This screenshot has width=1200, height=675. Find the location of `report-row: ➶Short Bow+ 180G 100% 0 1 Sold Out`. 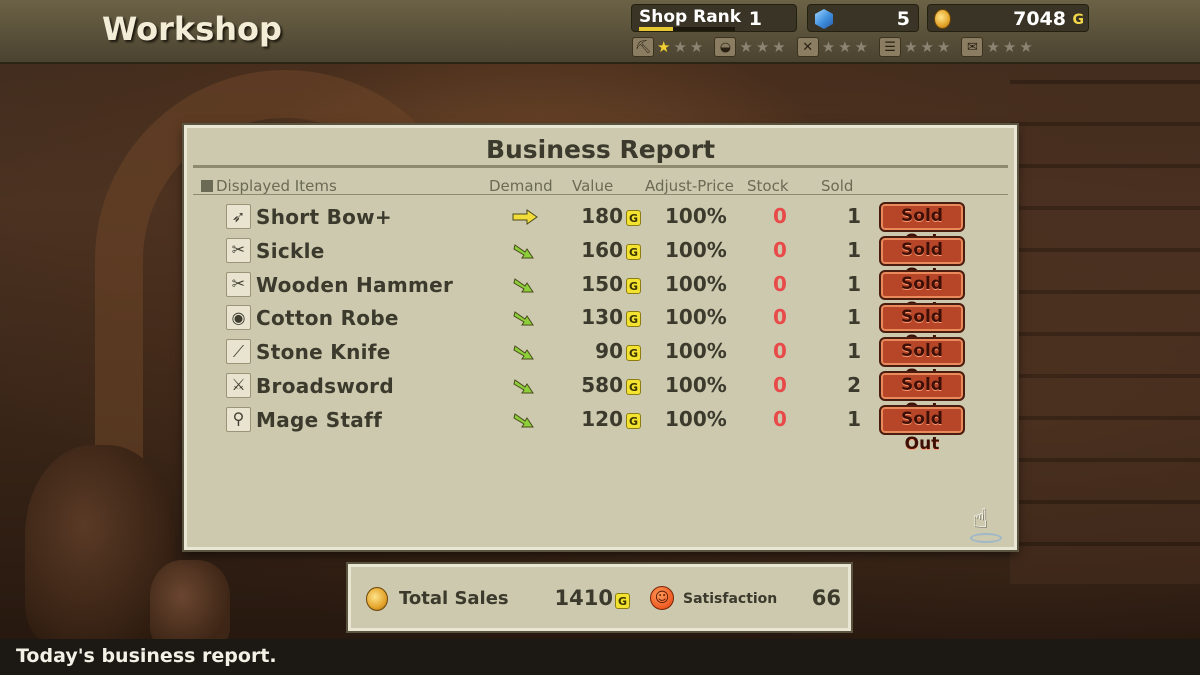

report-row: ➶Short Bow+ 180G 100% 0 1 Sold Out is located at coordinates (600, 225).